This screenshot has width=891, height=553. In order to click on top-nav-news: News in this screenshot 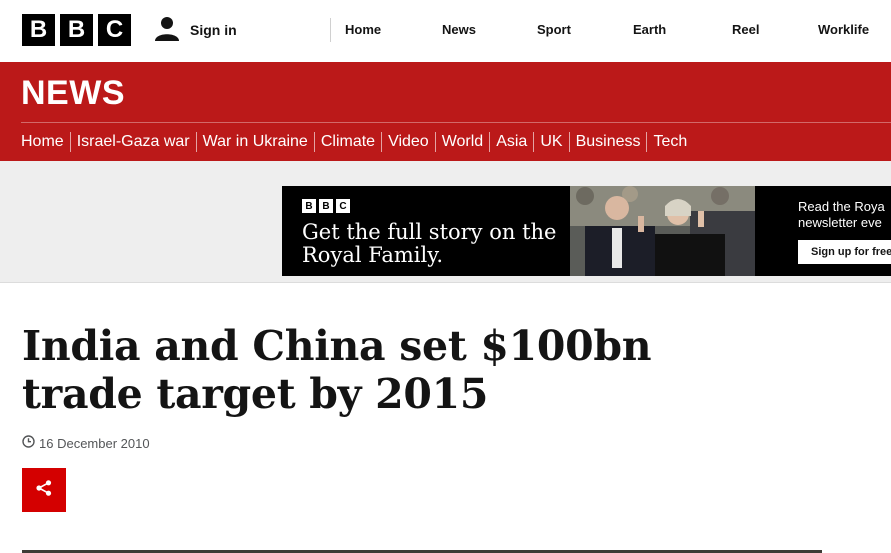, I will do `click(459, 29)`.